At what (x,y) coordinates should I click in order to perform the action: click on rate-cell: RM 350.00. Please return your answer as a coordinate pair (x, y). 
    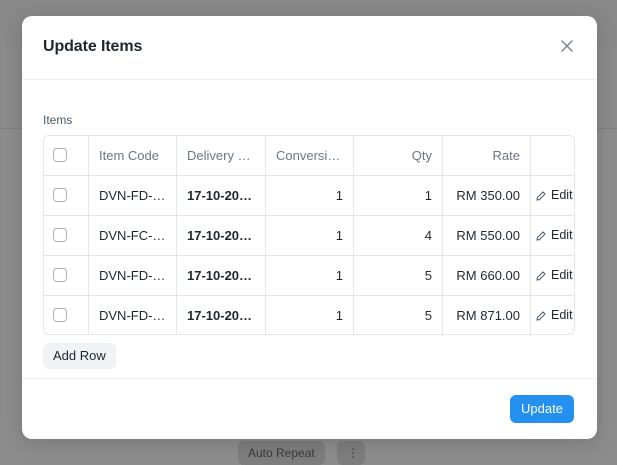
    Looking at the image, I should click on (487, 195).